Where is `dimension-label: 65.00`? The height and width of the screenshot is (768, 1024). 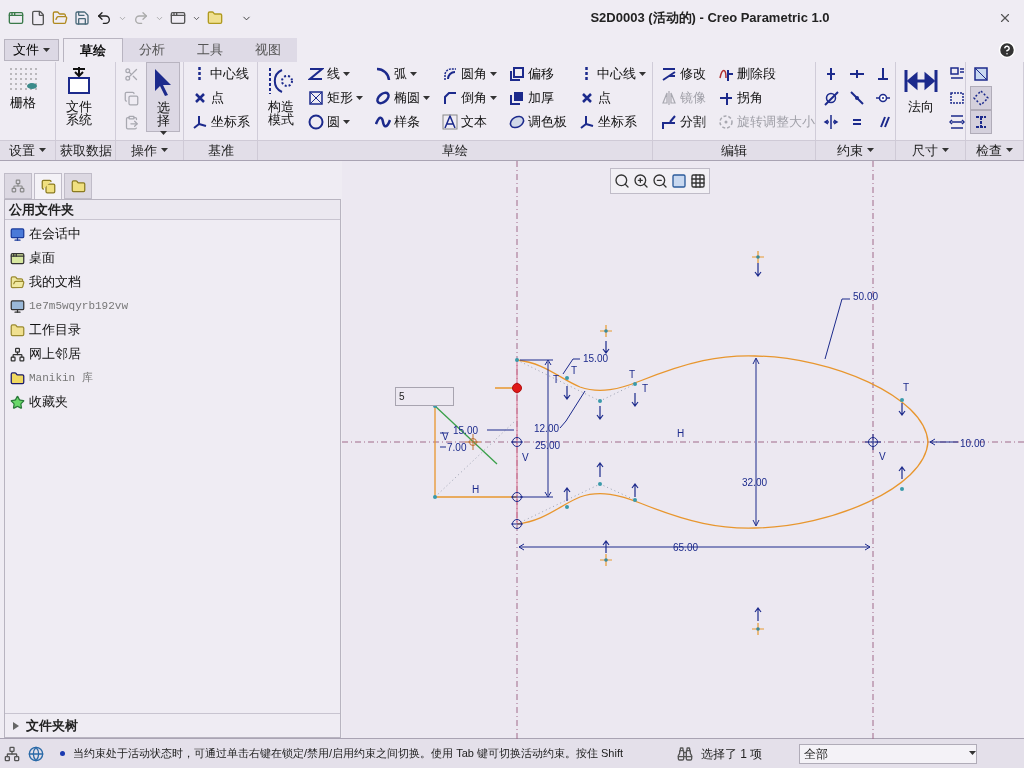 dimension-label: 65.00 is located at coordinates (686, 547).